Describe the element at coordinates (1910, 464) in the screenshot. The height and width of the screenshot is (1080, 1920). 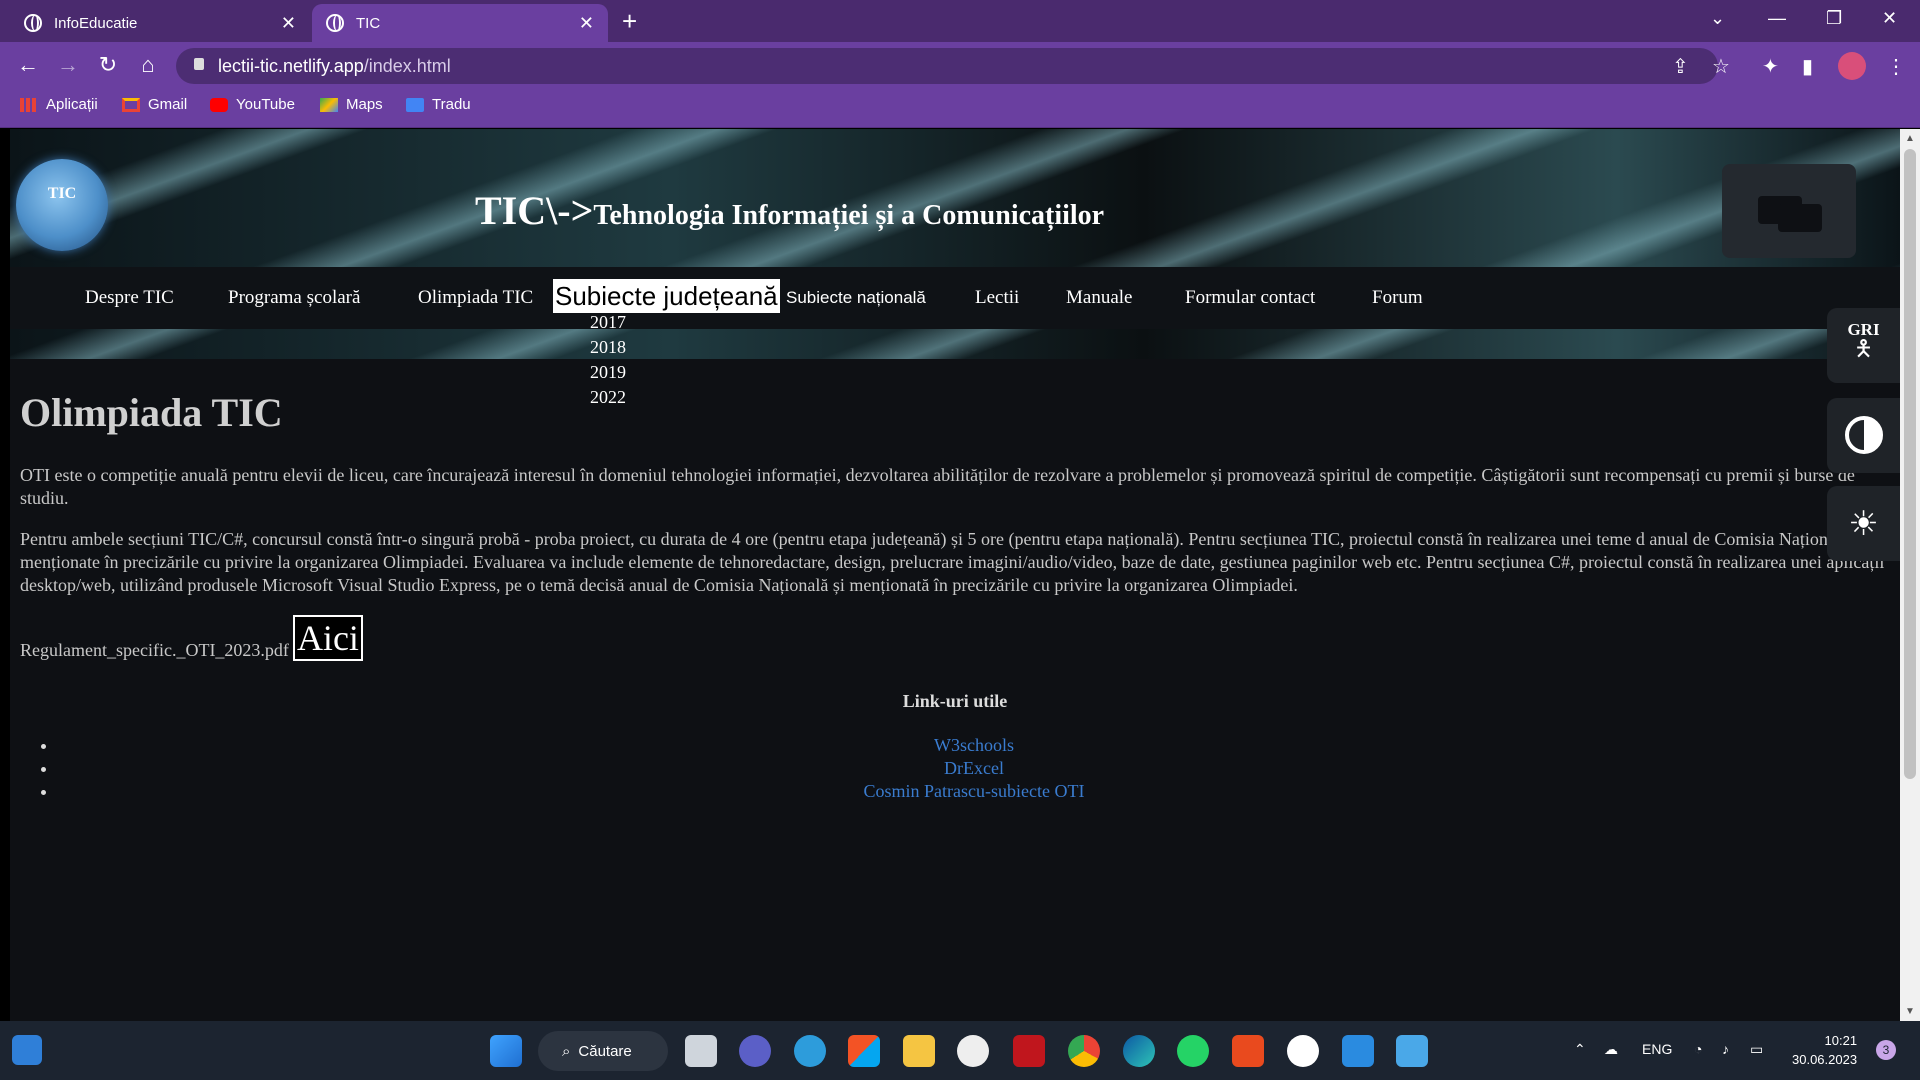
I see `scrollbar-thumb` at that location.